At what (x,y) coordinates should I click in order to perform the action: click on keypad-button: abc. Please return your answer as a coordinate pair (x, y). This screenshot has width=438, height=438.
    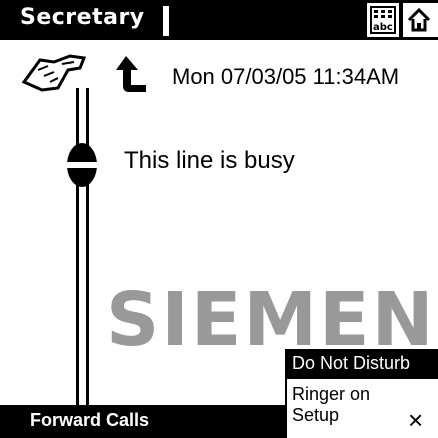
    Looking at the image, I should click on (383, 20).